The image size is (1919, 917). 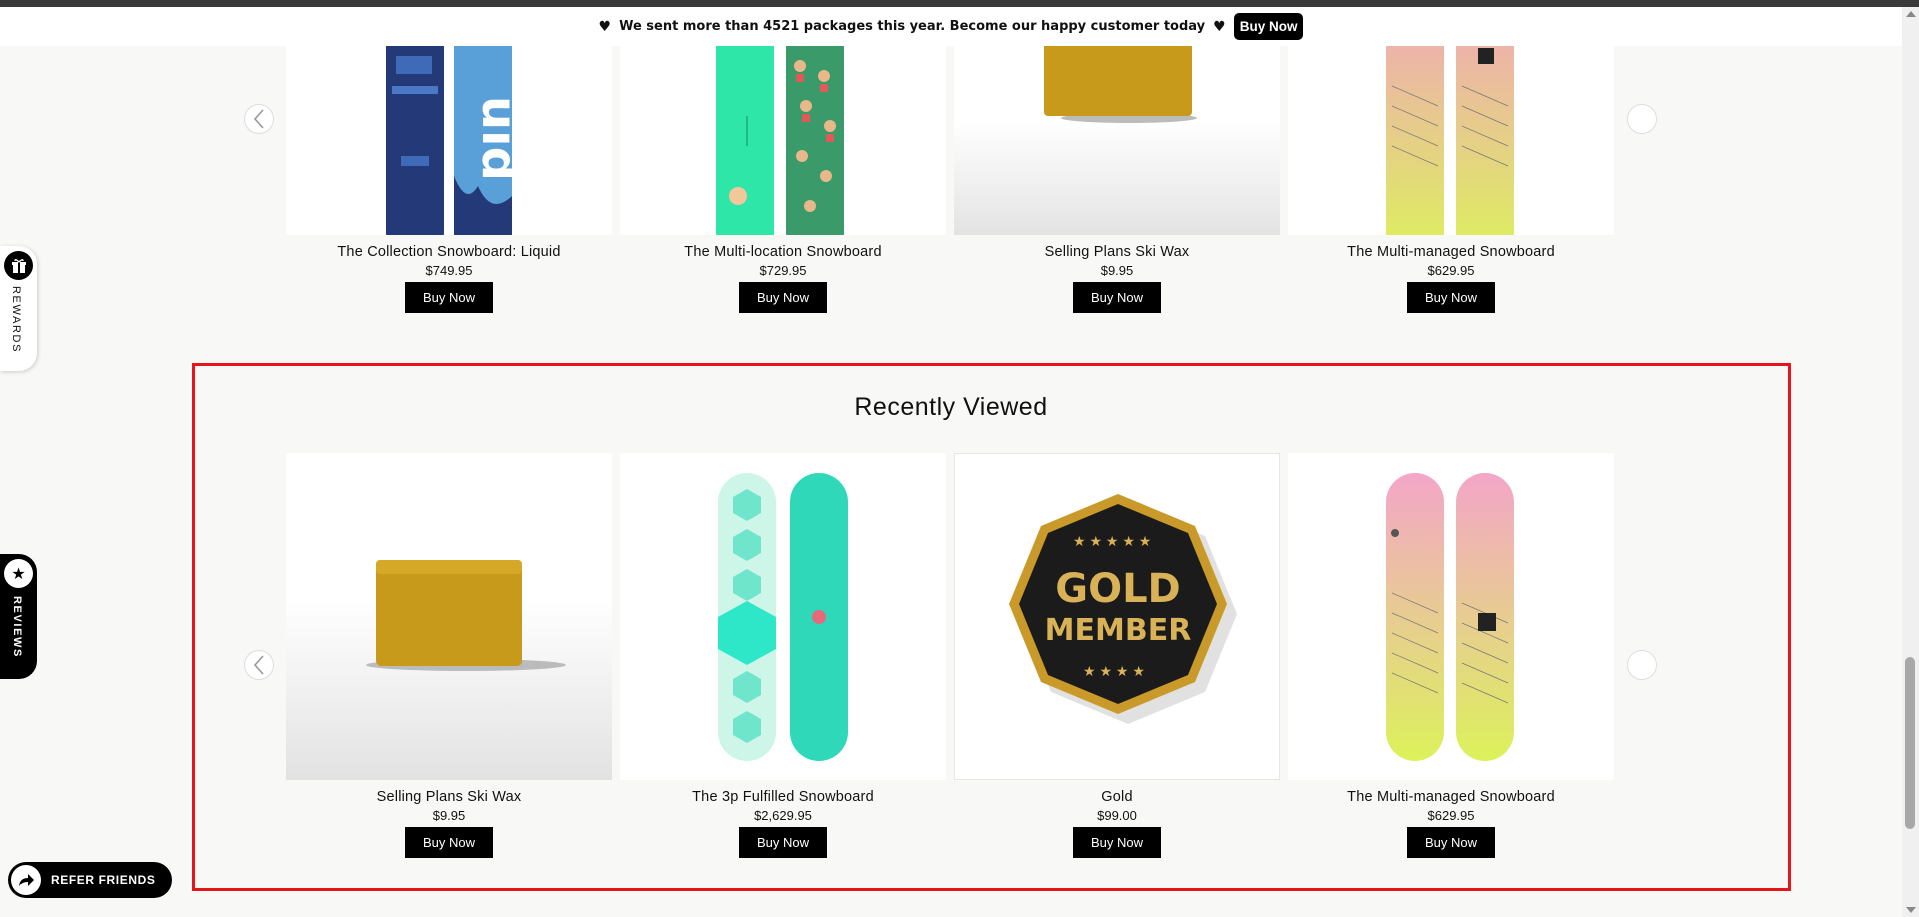 What do you see at coordinates (1118, 630) in the screenshot?
I see `badge-line-2: MEMBER` at bounding box center [1118, 630].